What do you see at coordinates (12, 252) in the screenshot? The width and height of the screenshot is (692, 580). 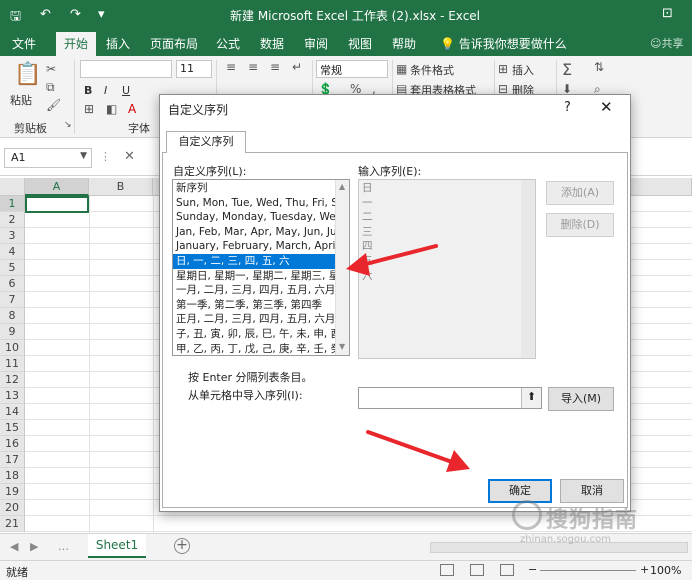 I see `row-header: 4` at bounding box center [12, 252].